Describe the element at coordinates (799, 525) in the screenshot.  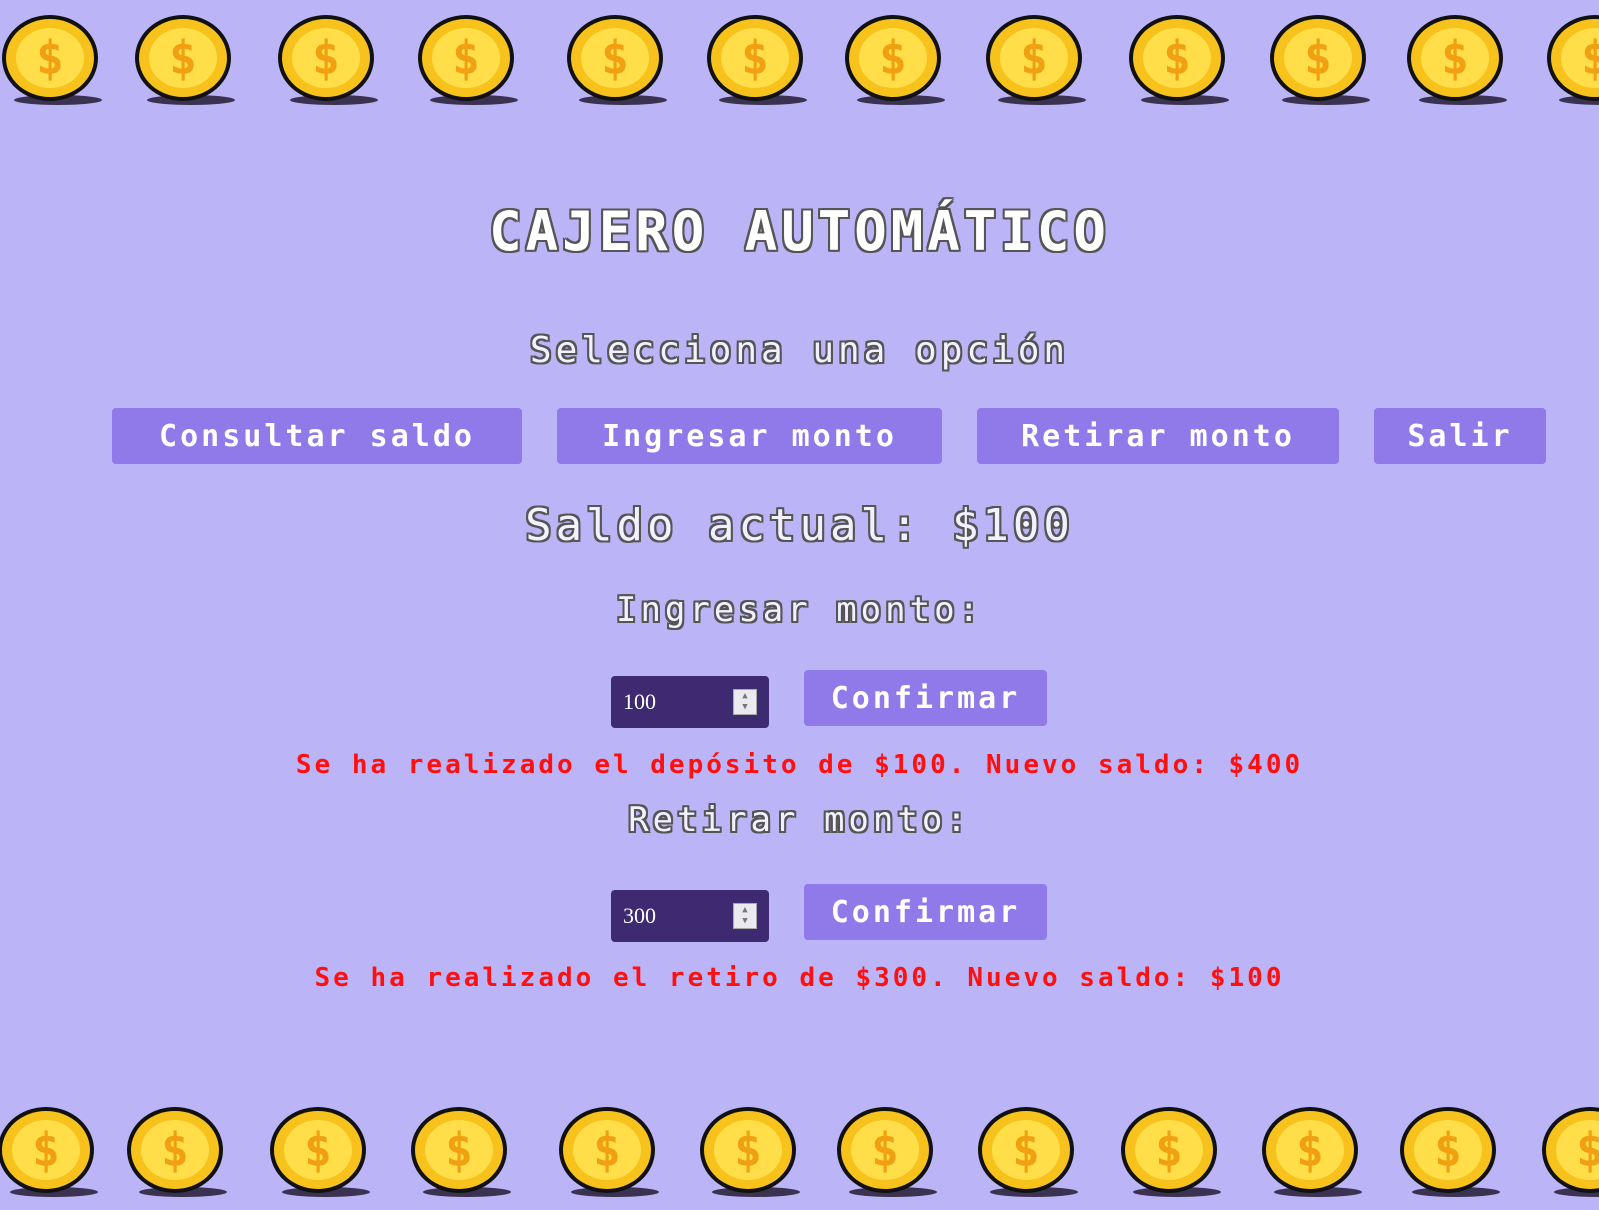
I see `current-balance: Saldo actual: $100` at that location.